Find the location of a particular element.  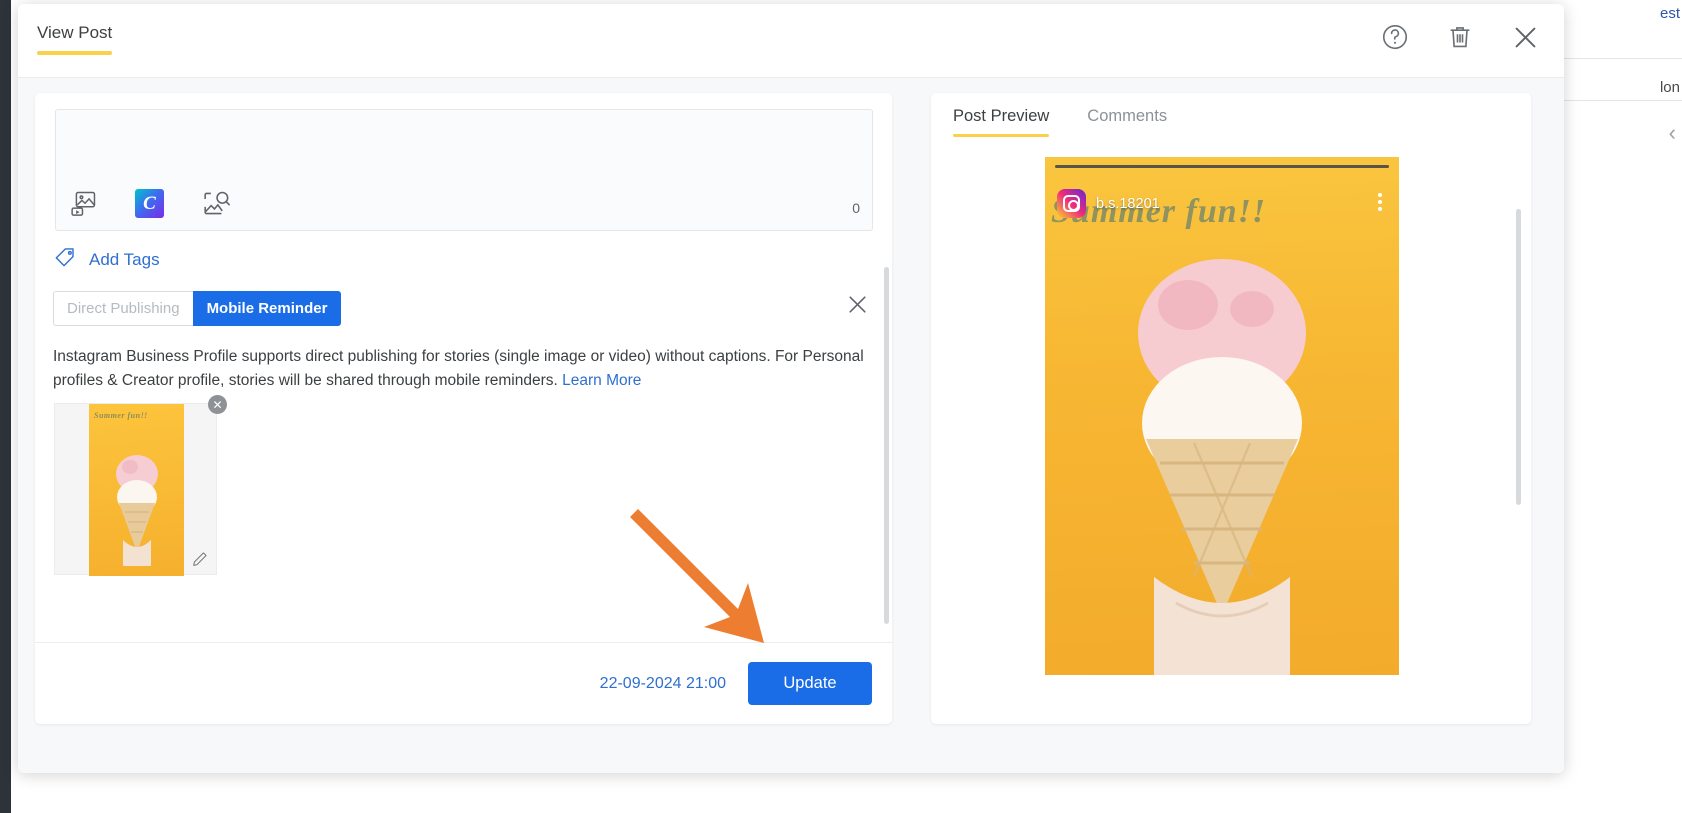

story-user-row: b.s.18201 is located at coordinates (1108, 203).